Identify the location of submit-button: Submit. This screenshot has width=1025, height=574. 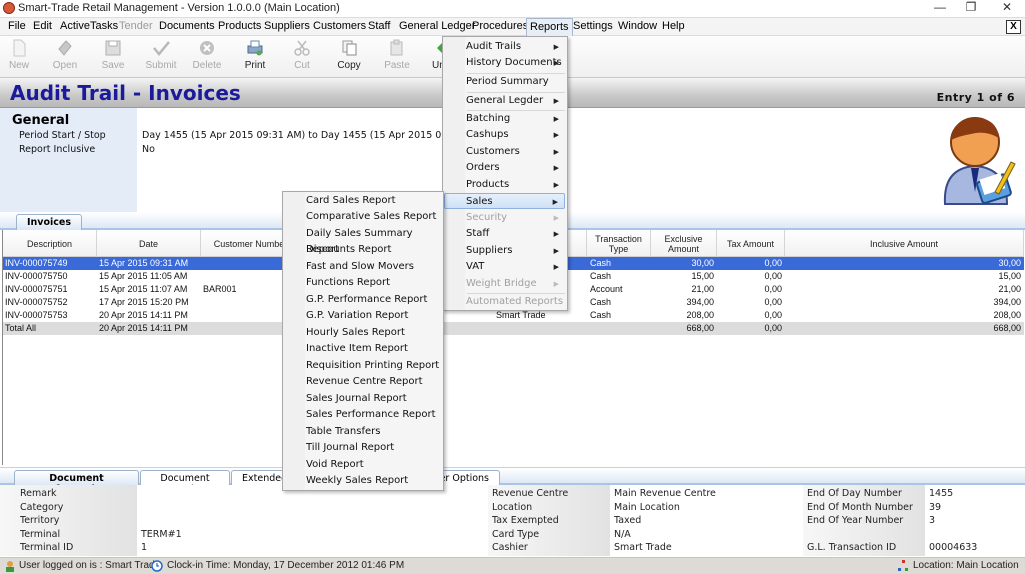
(161, 58).